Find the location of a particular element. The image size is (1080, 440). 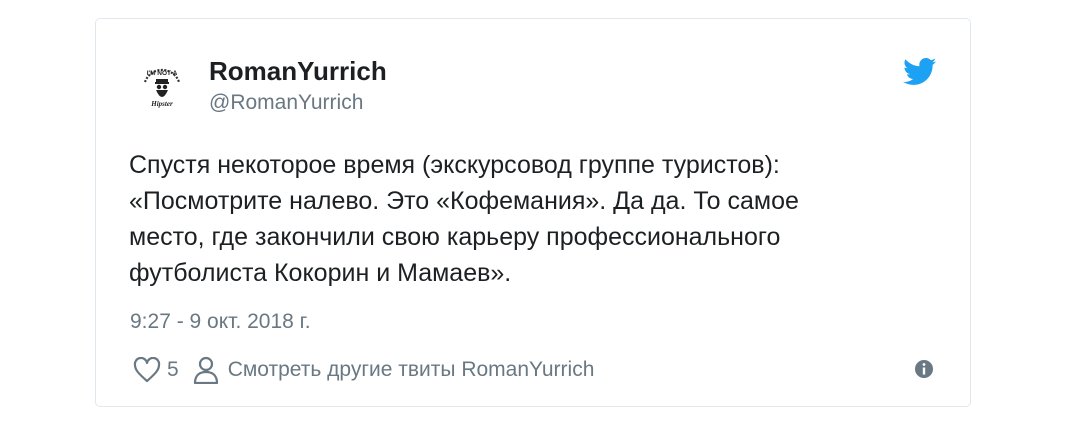

tweet-timestamp: 9:27 - 9 окт. 2018 г. is located at coordinates (220, 322).